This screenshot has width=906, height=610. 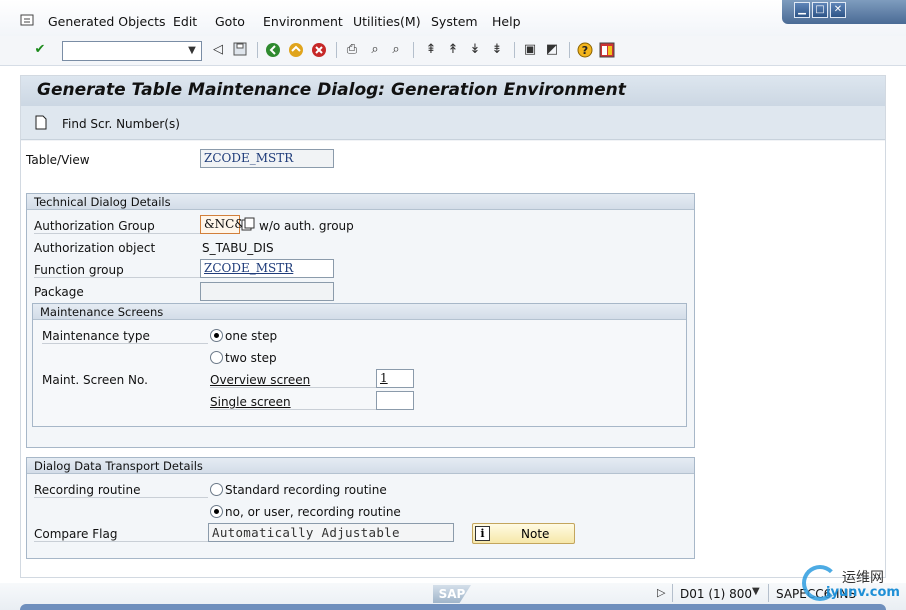 I want to click on single-screen-label: Single screen, so click(x=293, y=402).